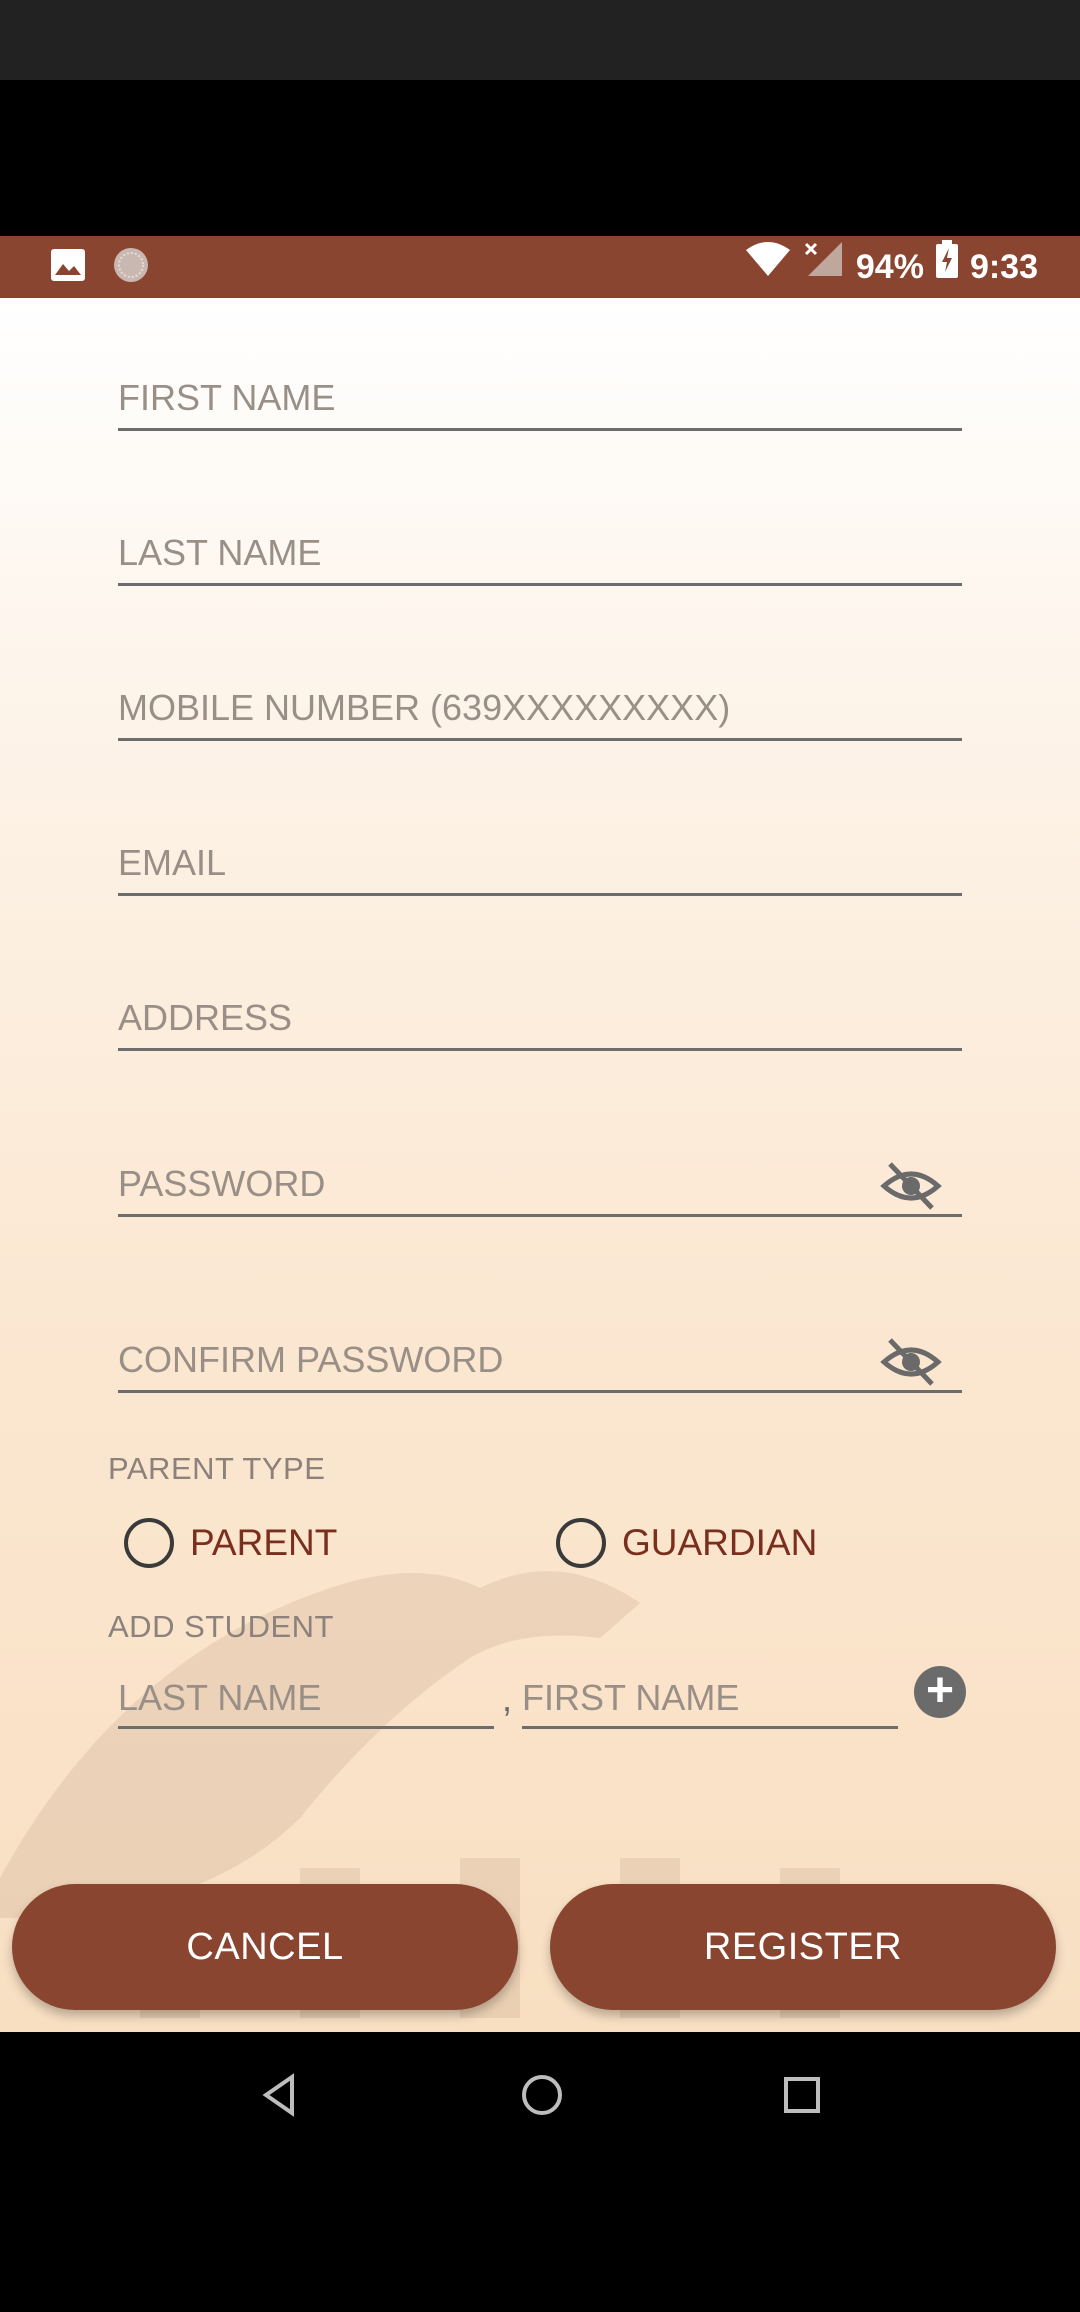 This screenshot has height=2312, width=1080. What do you see at coordinates (940, 1692) in the screenshot?
I see `add-circle-icon: +` at bounding box center [940, 1692].